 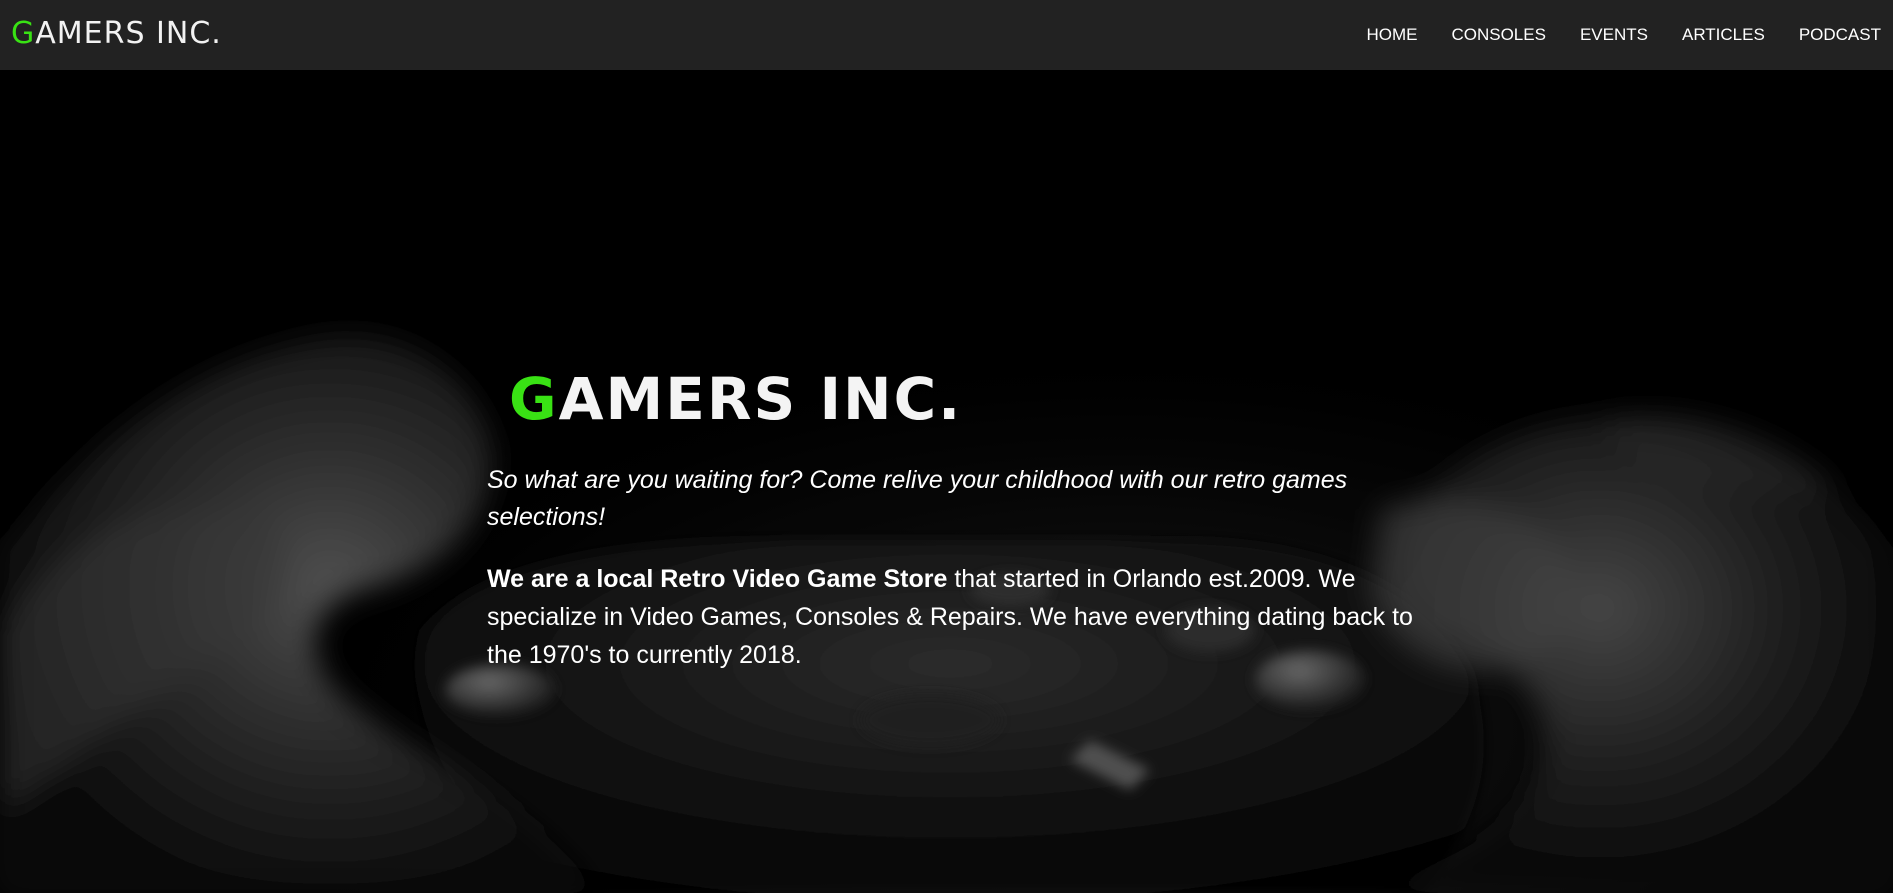 What do you see at coordinates (1614, 35) in the screenshot?
I see `nav-item-events: EVENTS` at bounding box center [1614, 35].